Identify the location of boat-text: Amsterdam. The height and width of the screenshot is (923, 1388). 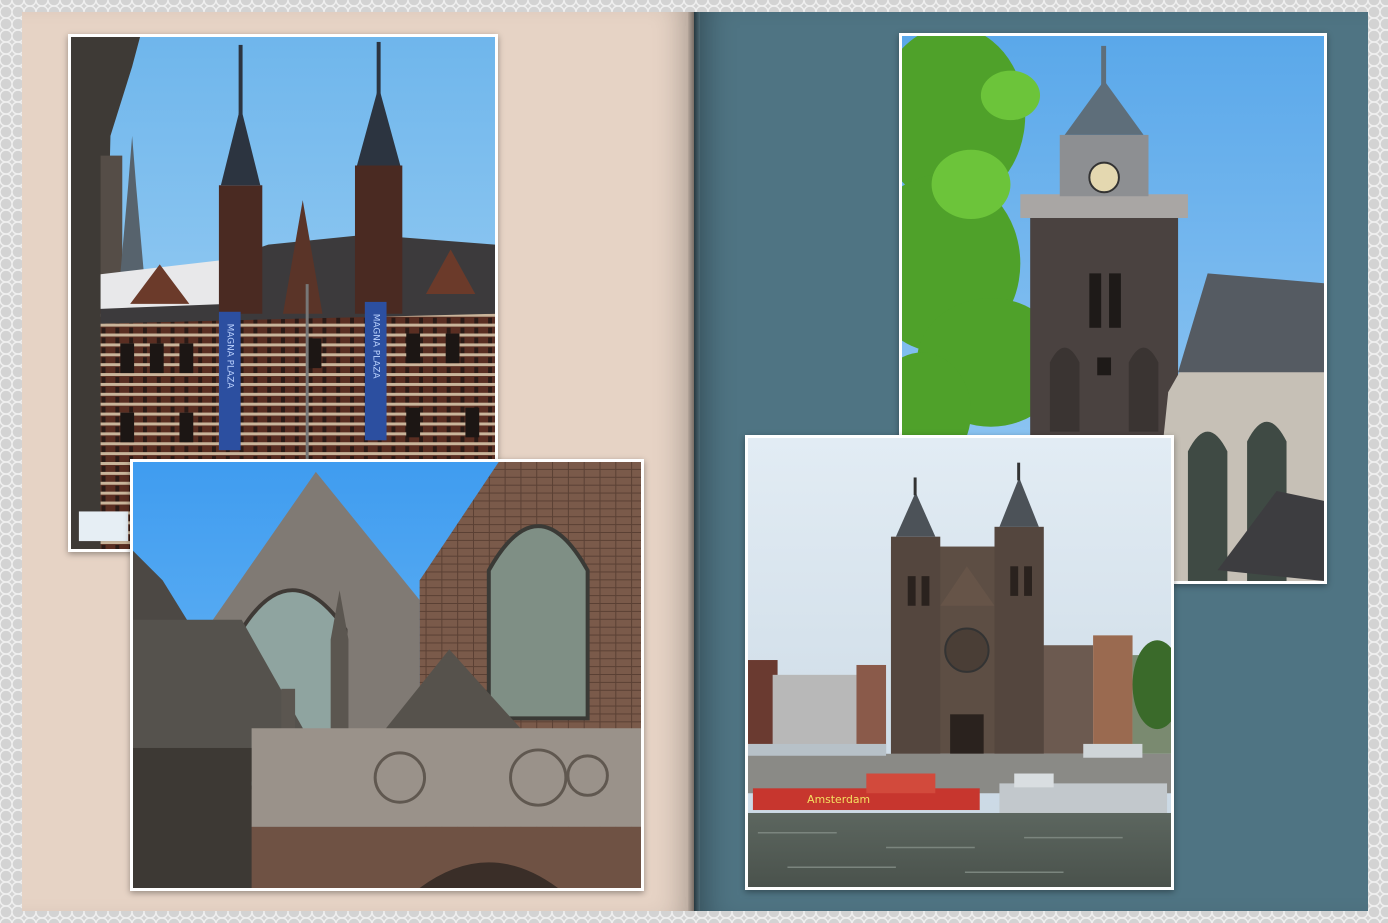
(838, 799).